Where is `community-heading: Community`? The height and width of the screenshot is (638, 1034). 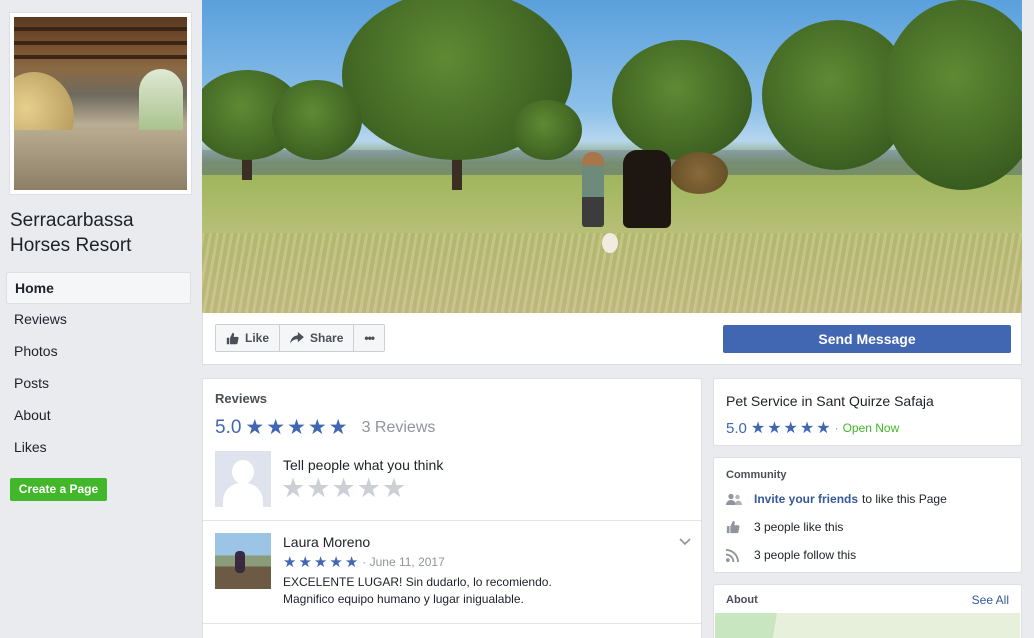
community-heading: Community is located at coordinates (756, 475).